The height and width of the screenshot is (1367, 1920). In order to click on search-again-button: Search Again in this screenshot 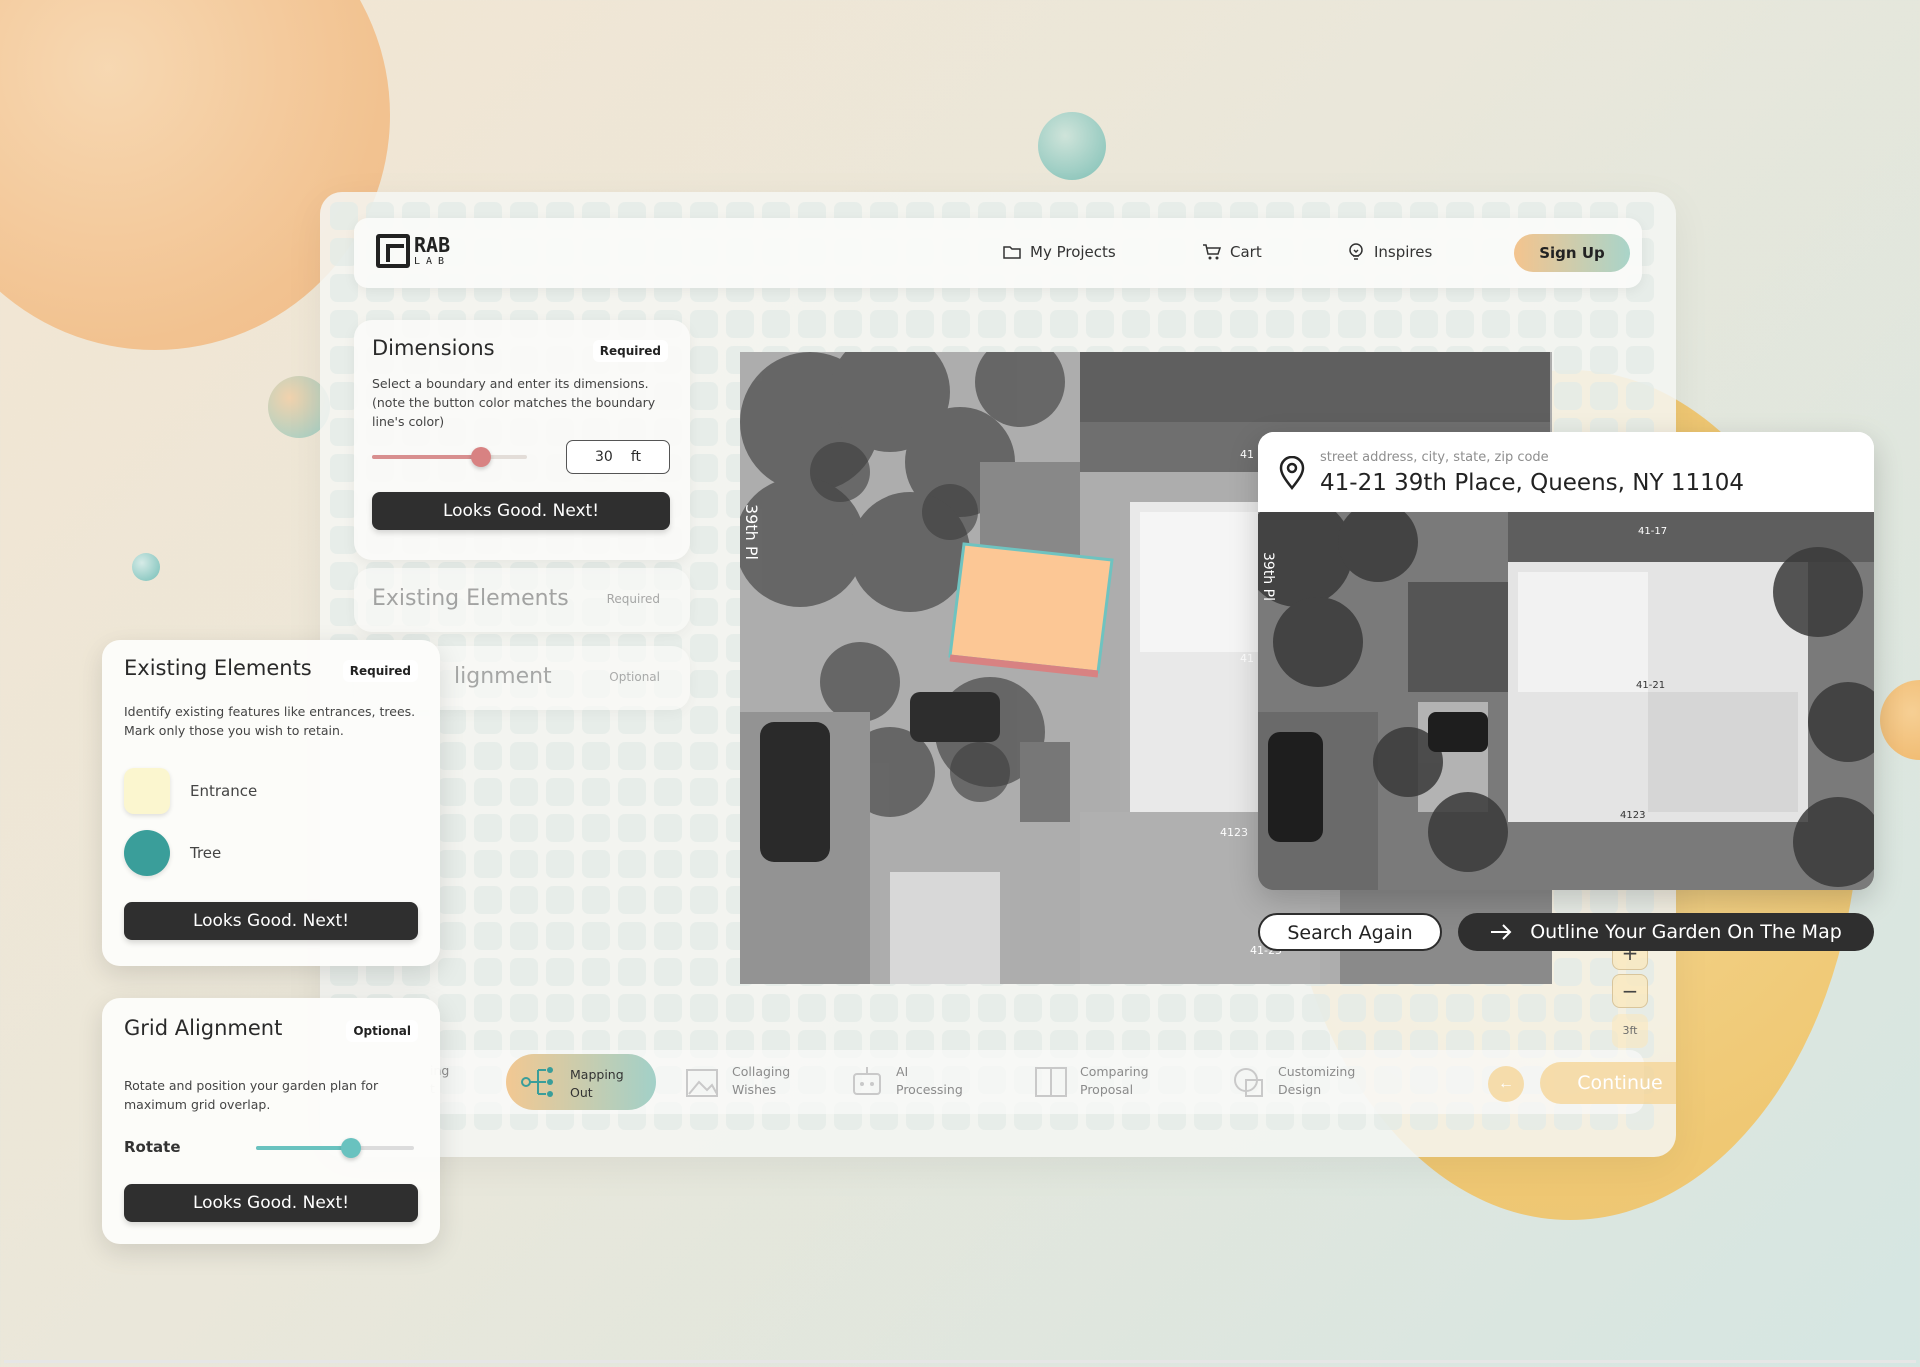, I will do `click(1350, 932)`.